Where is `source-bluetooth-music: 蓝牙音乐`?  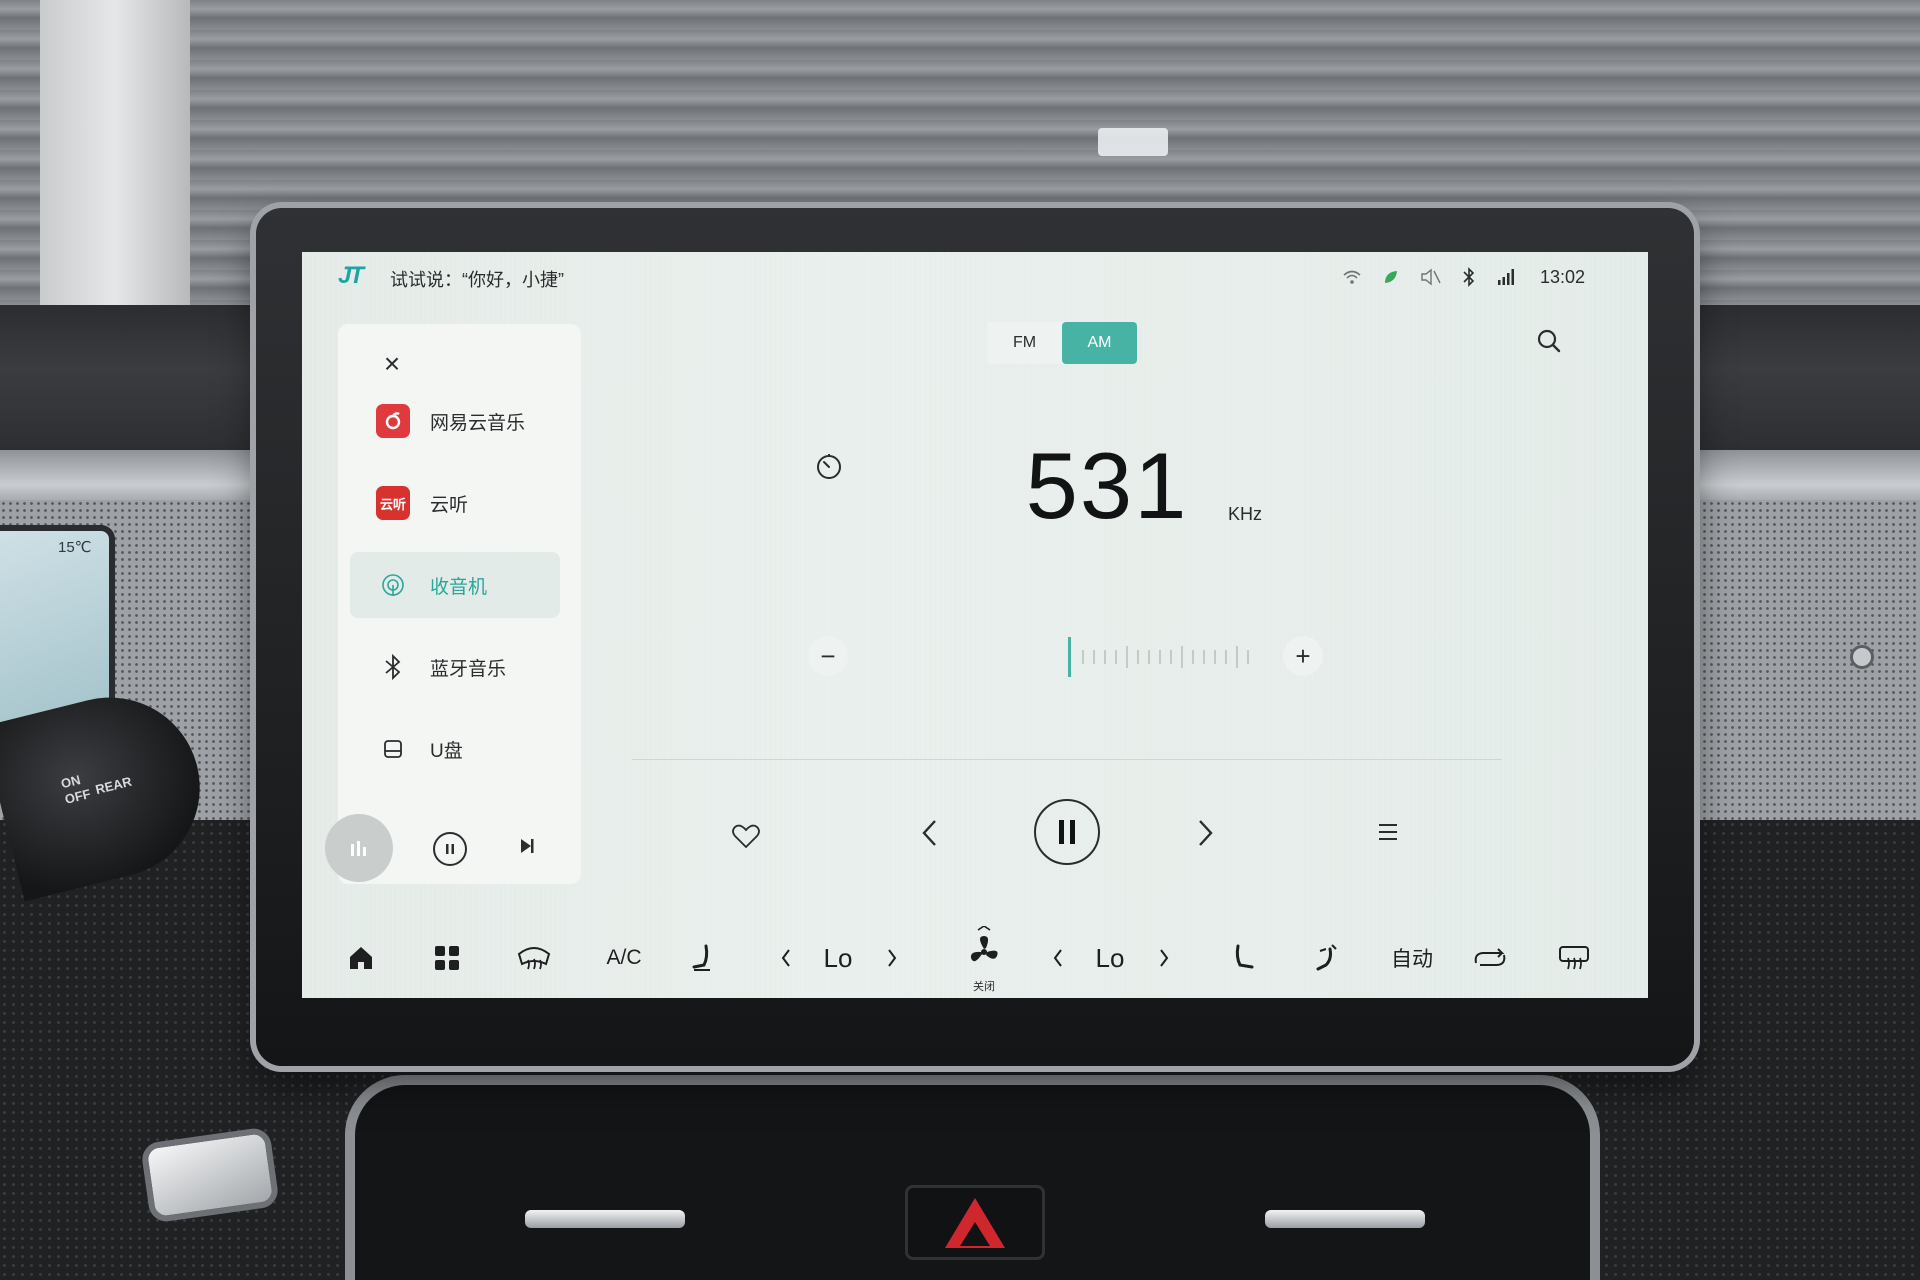 source-bluetooth-music: 蓝牙音乐 is located at coordinates (455, 667).